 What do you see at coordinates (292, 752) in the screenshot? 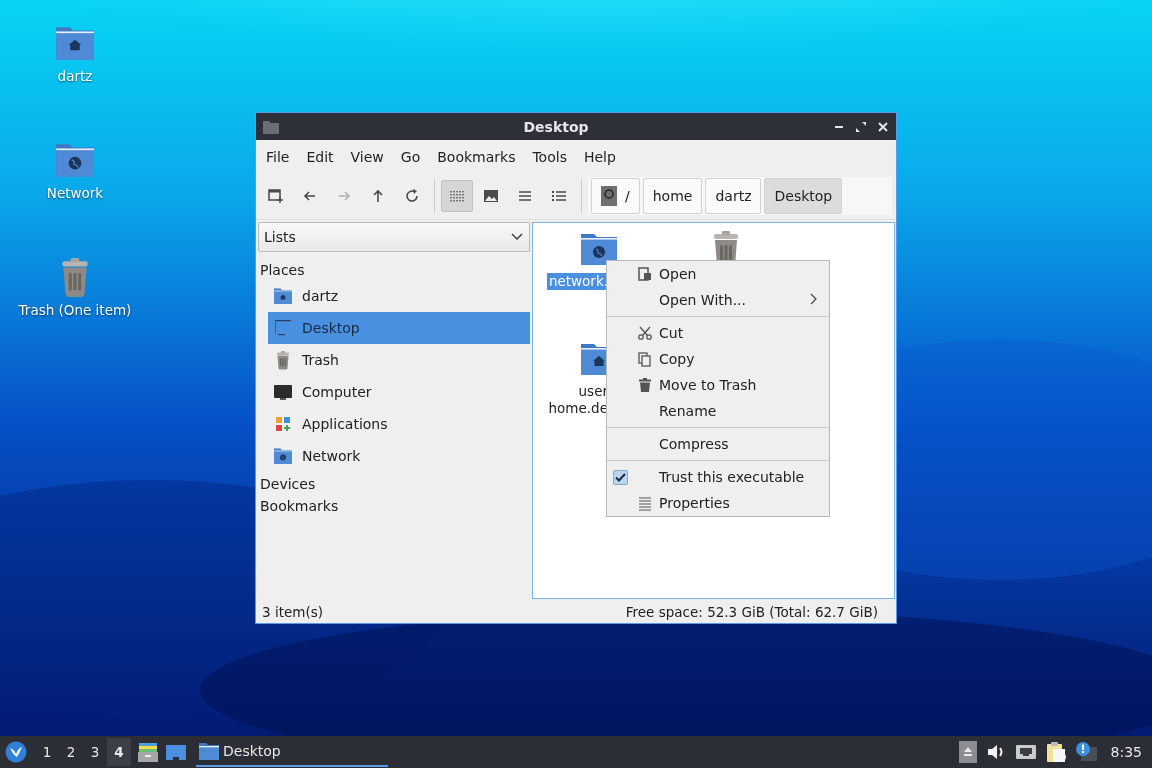
I see `task-button: Desktop` at bounding box center [292, 752].